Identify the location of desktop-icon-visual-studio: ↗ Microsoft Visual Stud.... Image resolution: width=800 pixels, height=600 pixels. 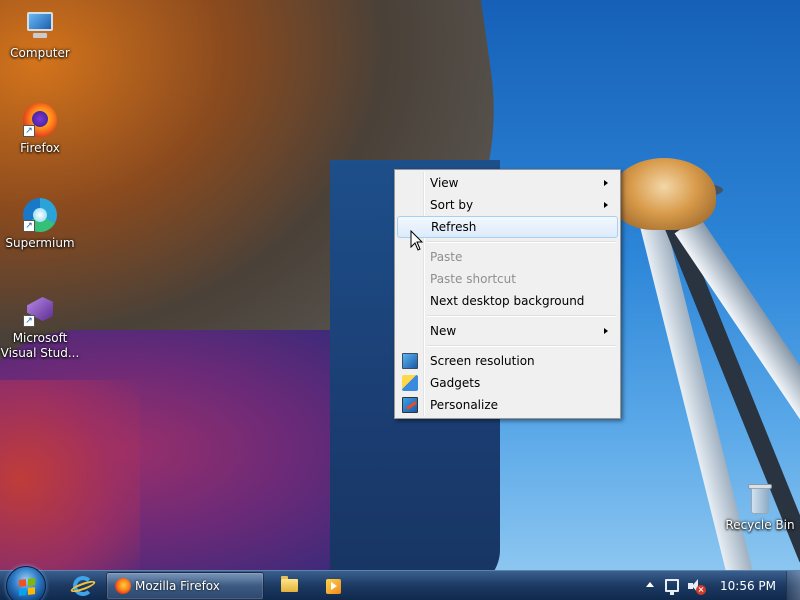
(40, 327).